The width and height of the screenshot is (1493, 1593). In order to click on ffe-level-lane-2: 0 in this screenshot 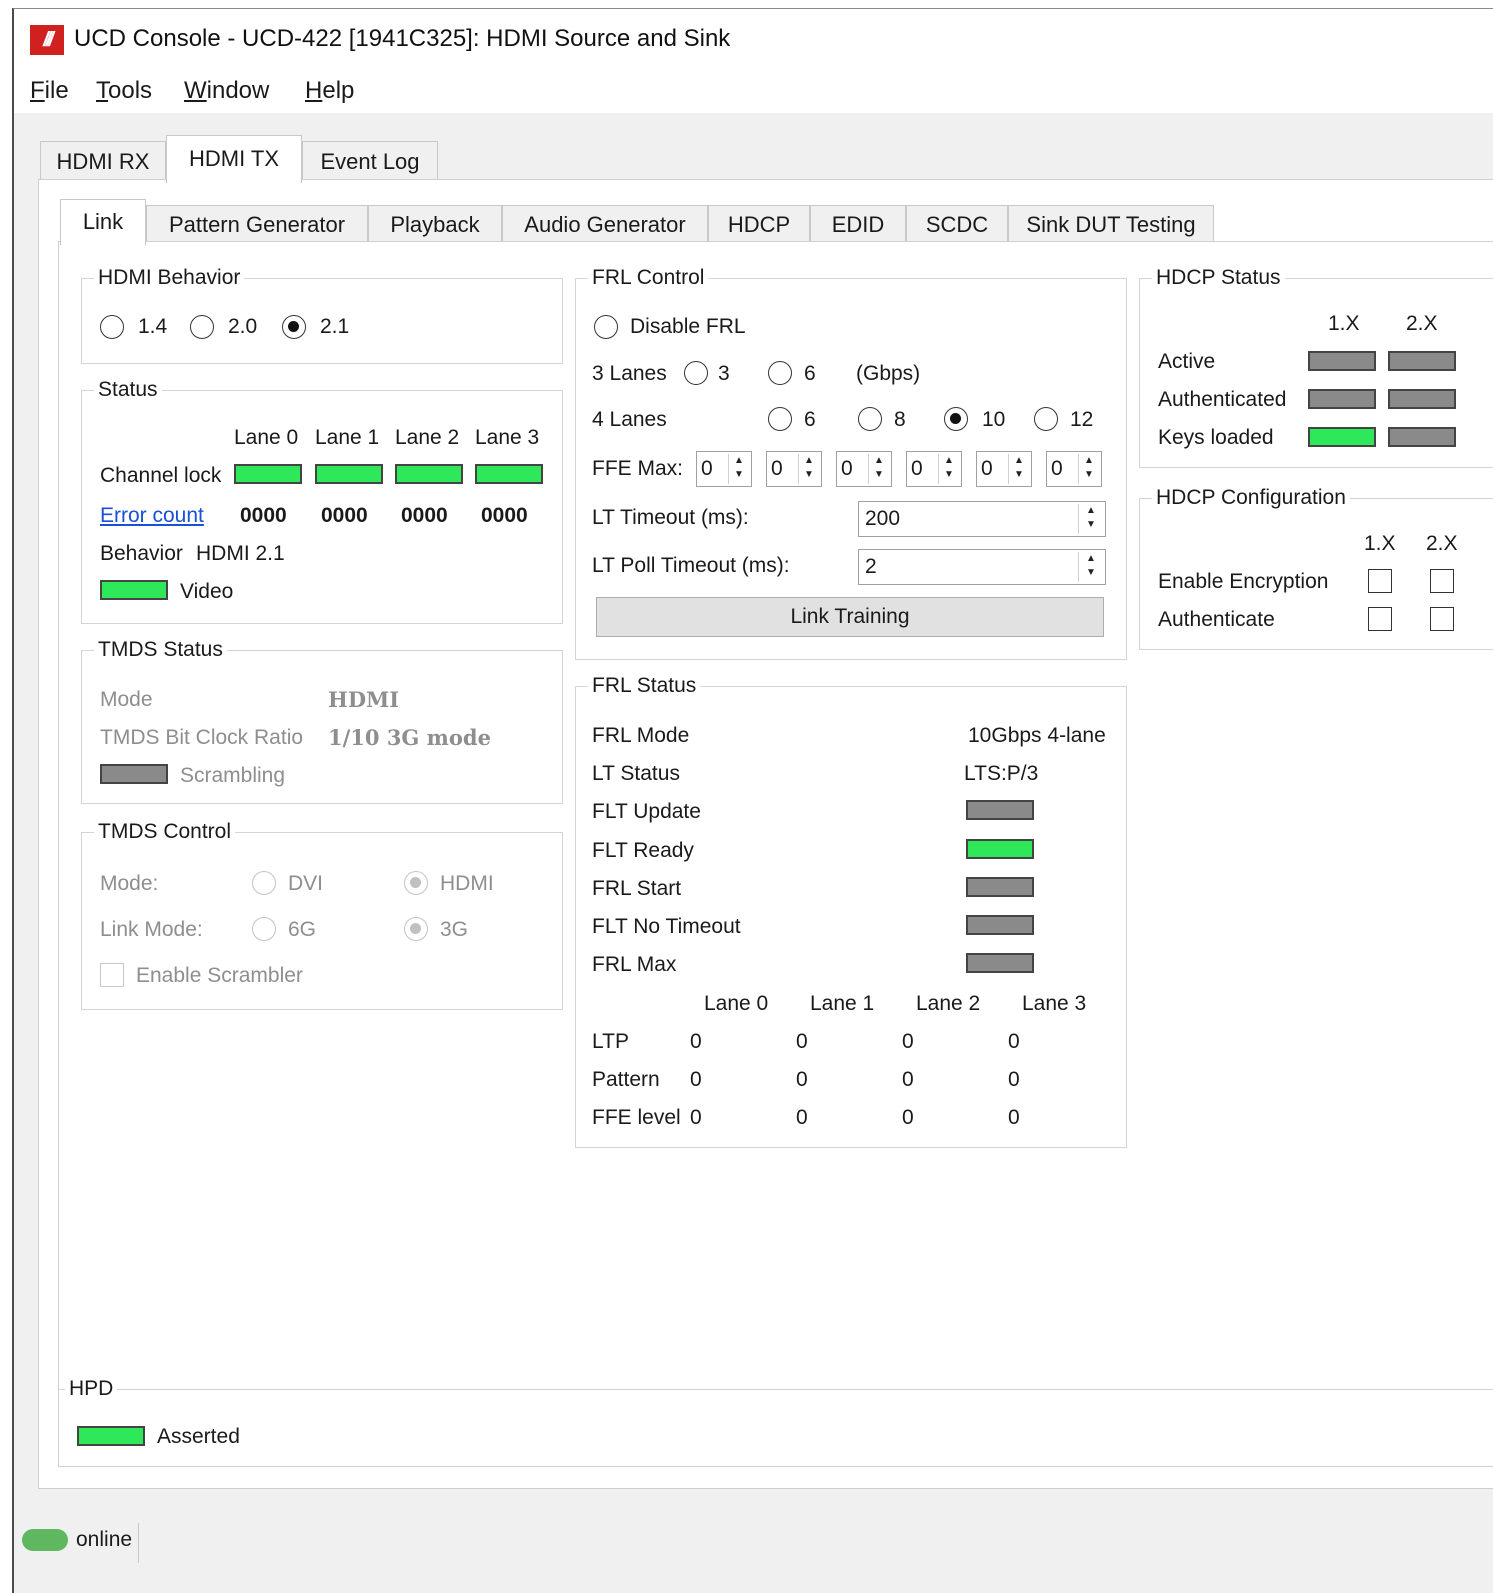, I will do `click(908, 1117)`.